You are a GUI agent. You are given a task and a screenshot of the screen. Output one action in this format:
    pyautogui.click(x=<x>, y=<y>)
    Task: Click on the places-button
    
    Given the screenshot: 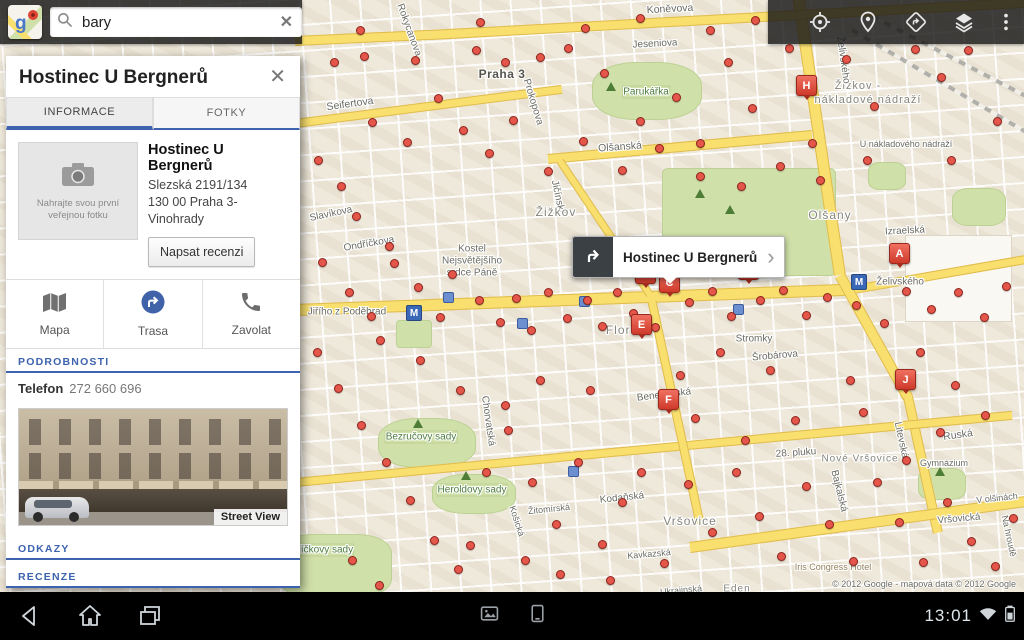 What is the action you would take?
    pyautogui.click(x=868, y=22)
    